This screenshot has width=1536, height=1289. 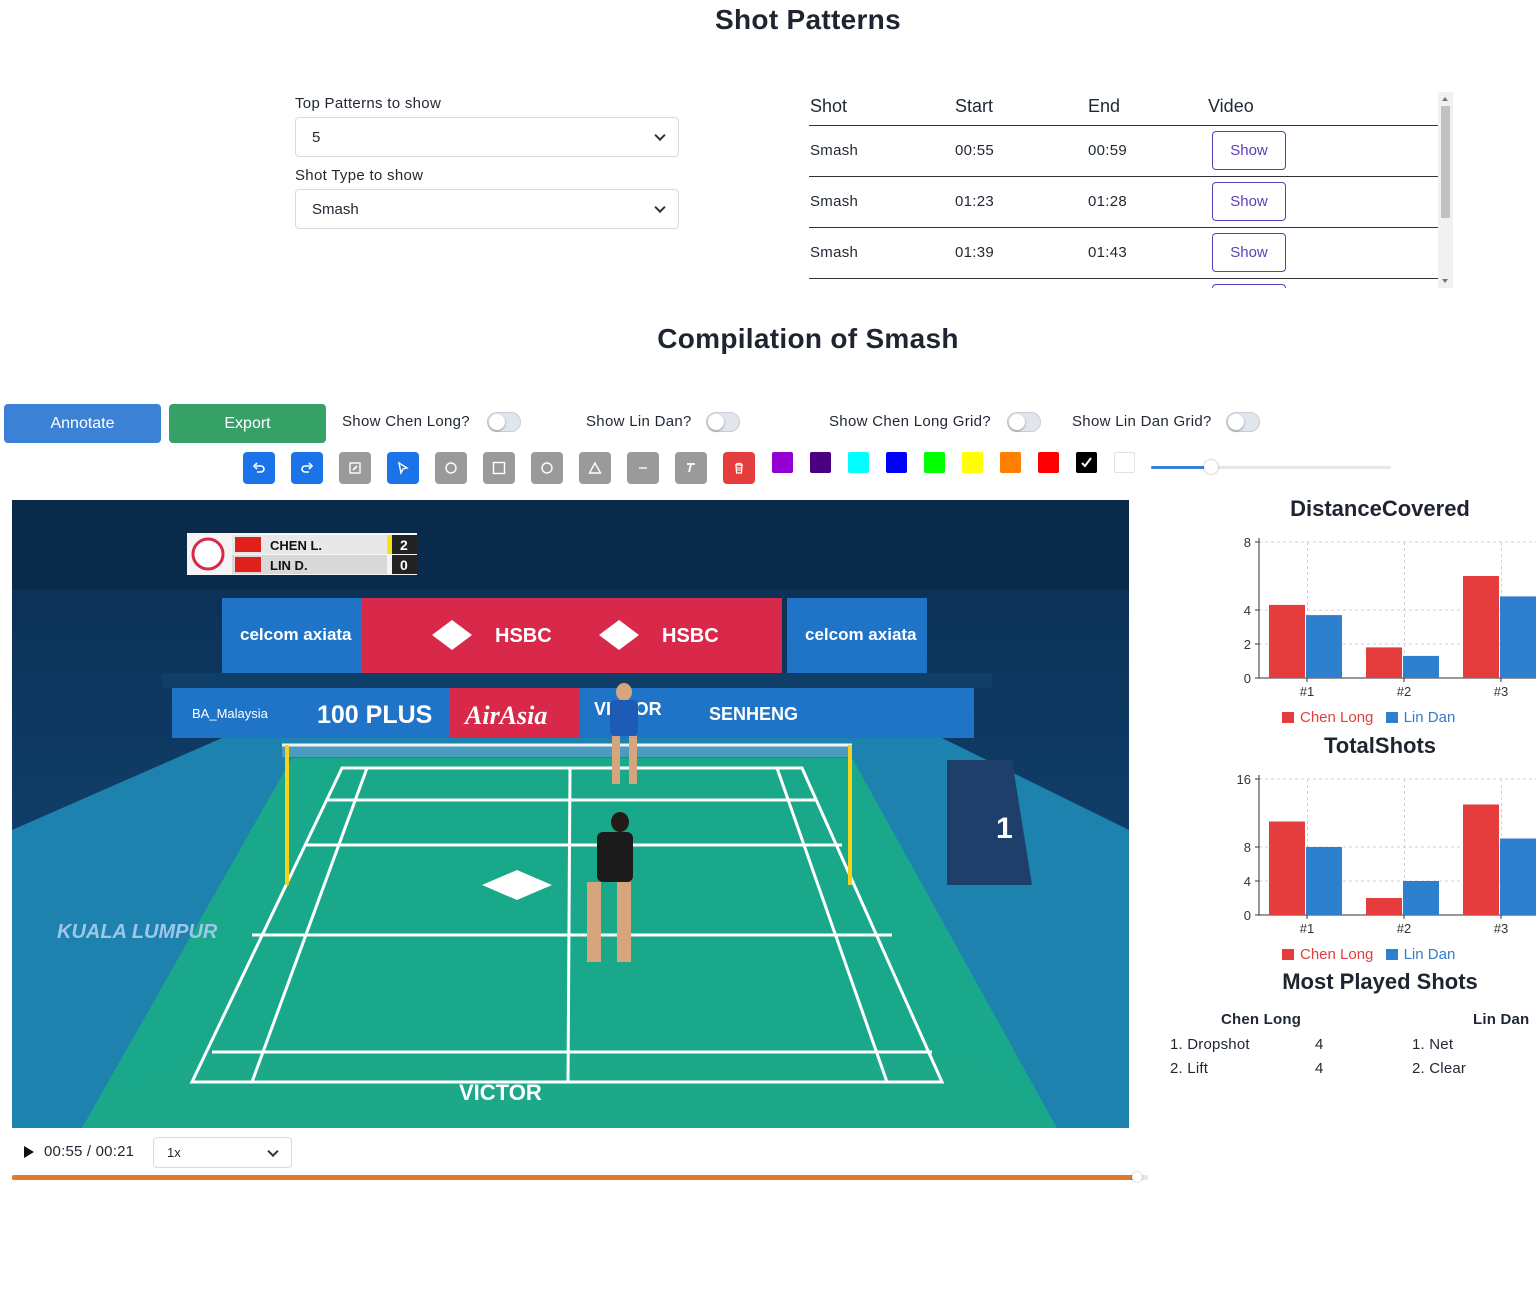 What do you see at coordinates (1010, 462) in the screenshot?
I see `color-swatch-orange` at bounding box center [1010, 462].